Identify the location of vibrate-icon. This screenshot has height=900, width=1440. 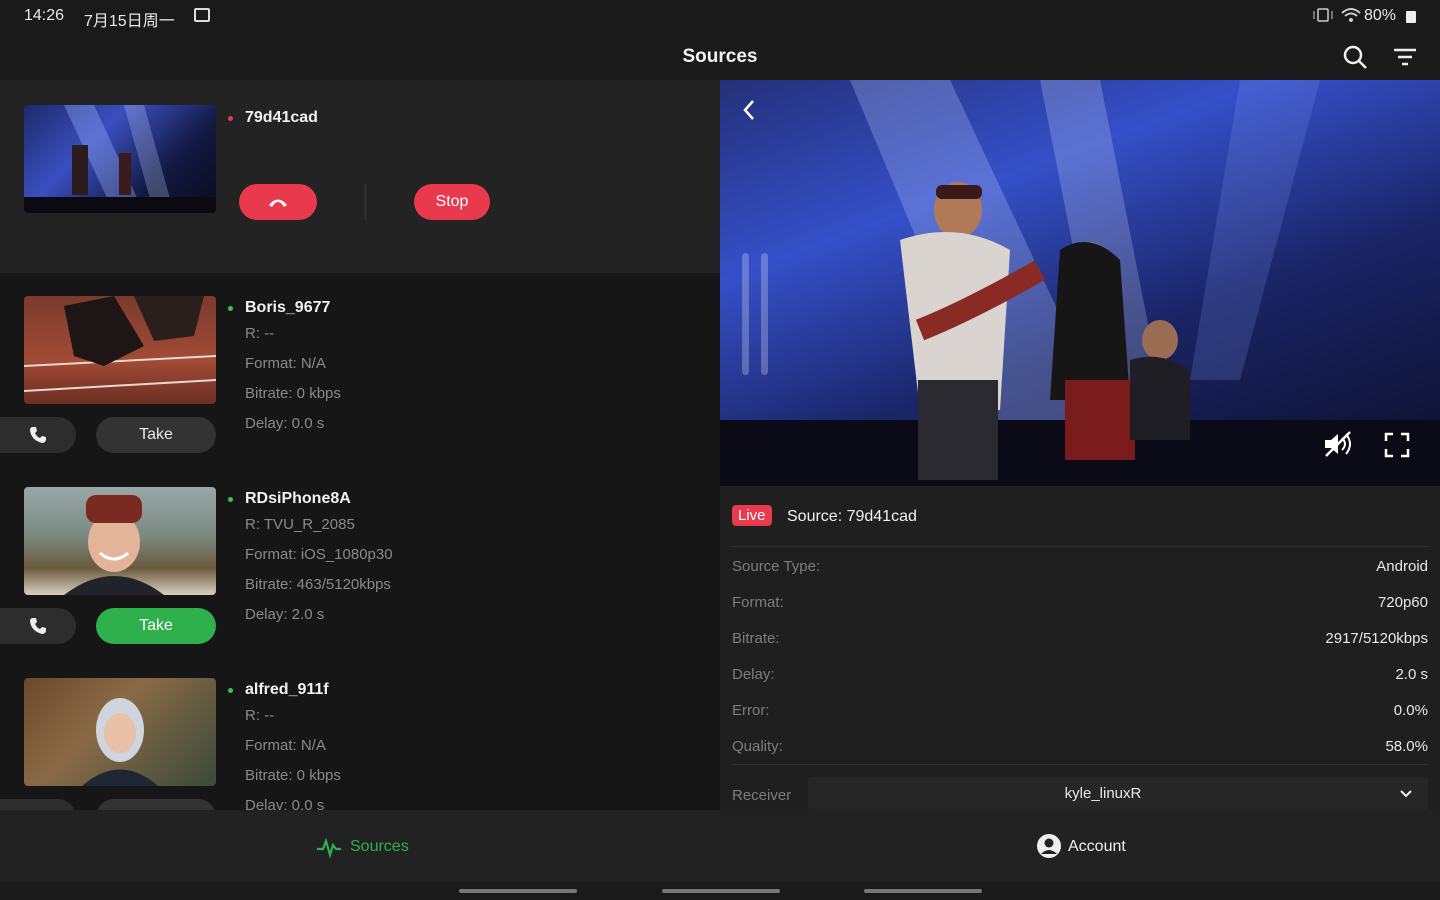
(1323, 15).